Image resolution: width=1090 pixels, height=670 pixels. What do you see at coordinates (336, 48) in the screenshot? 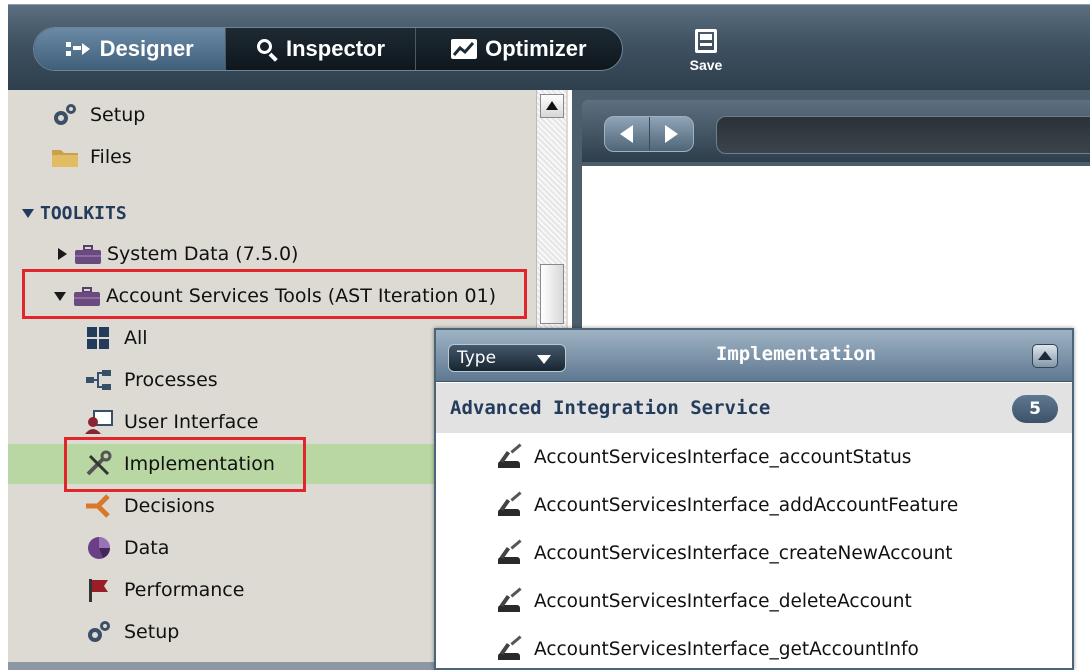
I see `inspector-tab-label: Inspector` at bounding box center [336, 48].